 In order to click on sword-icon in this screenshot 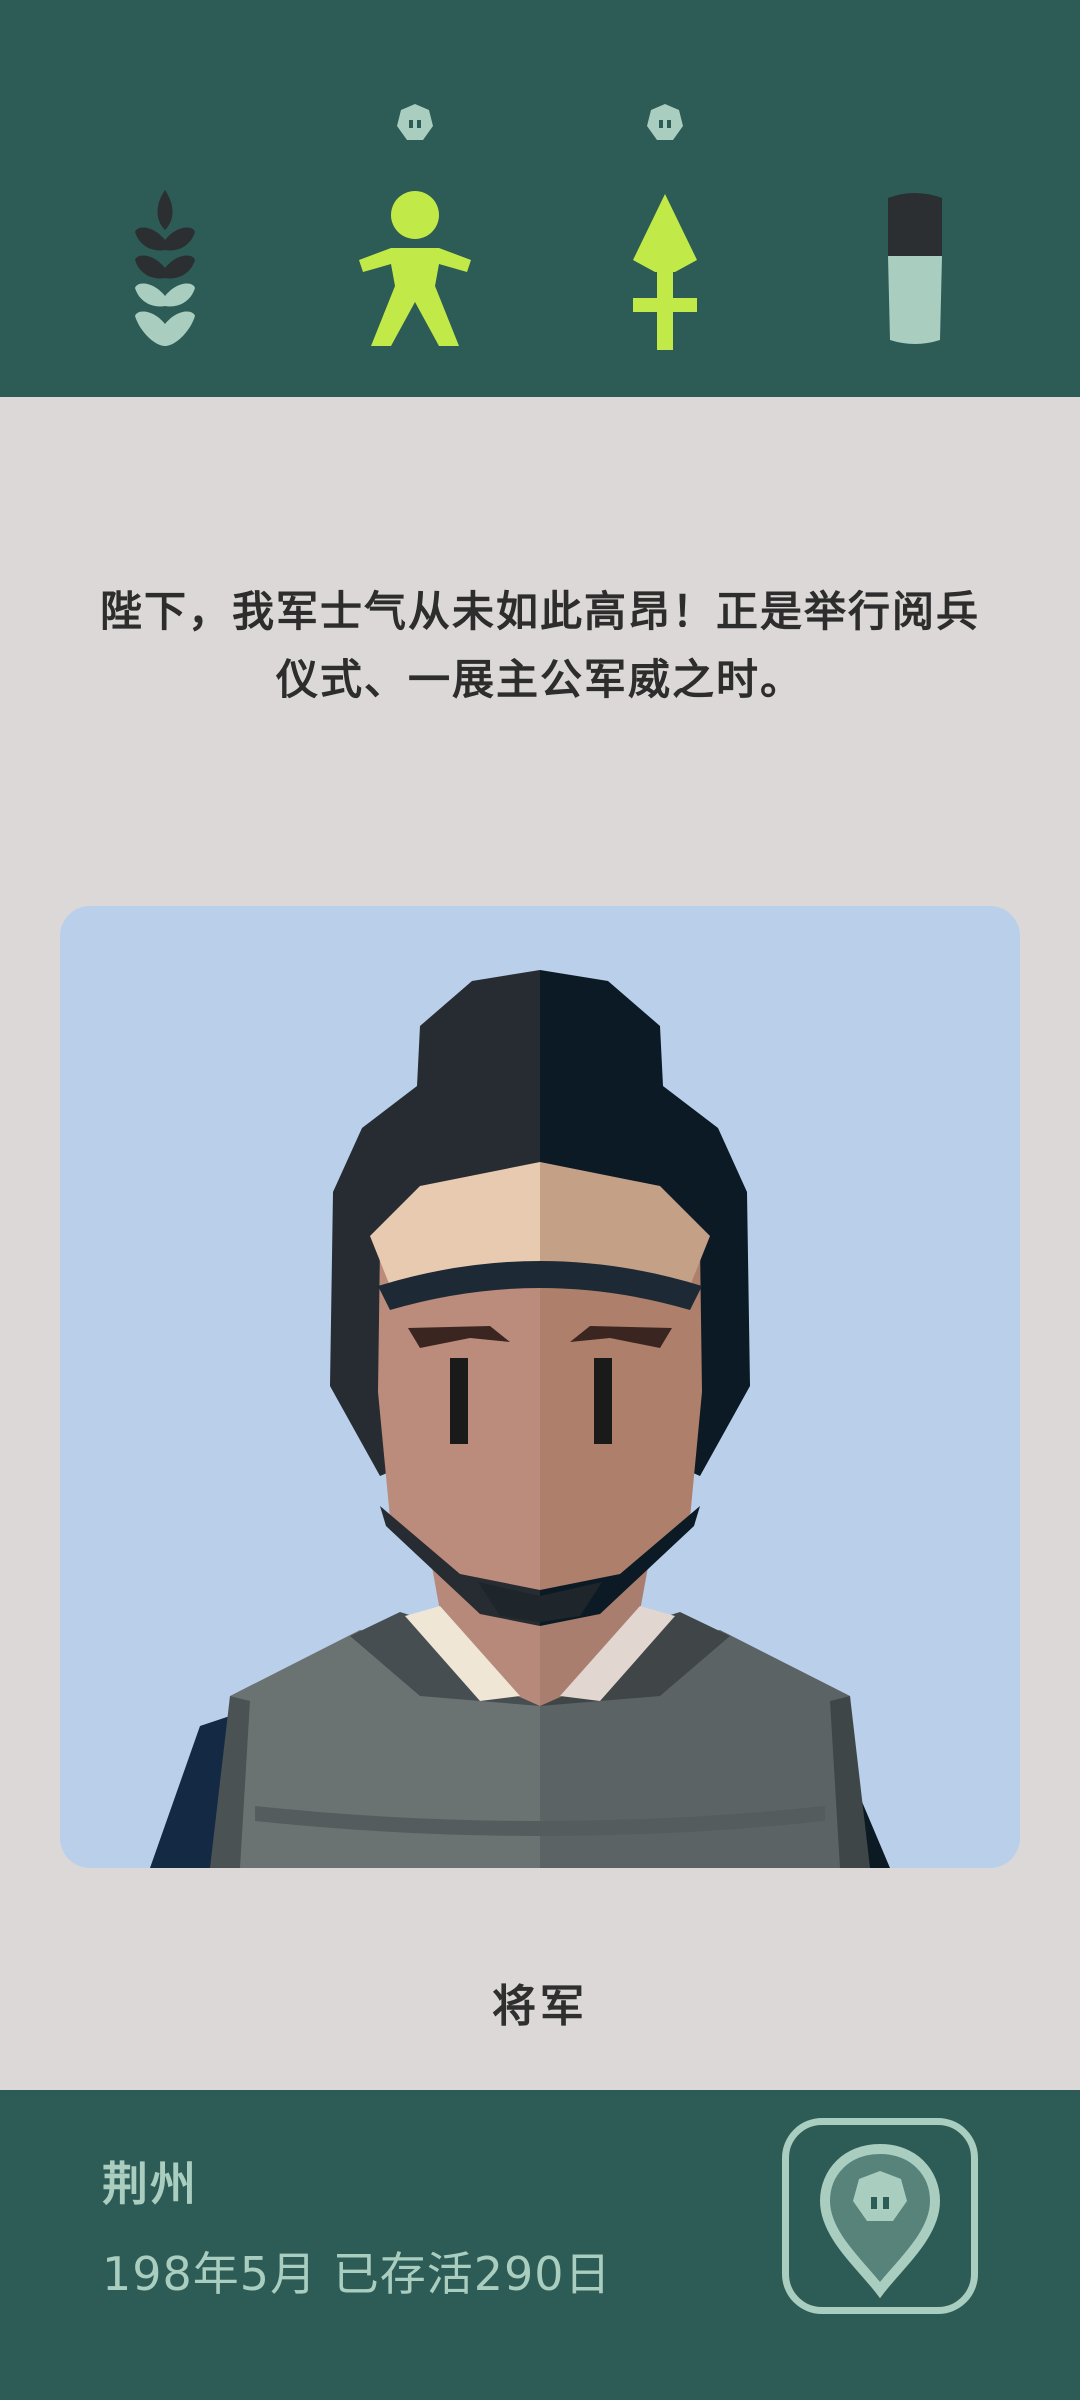, I will do `click(665, 227)`.